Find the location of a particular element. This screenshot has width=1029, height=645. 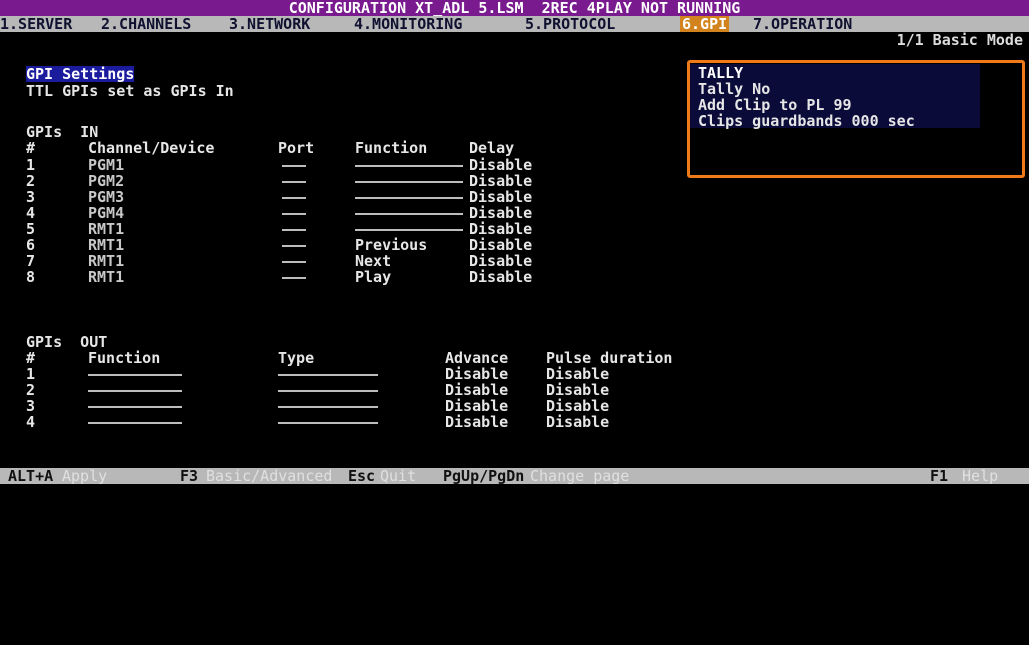

shortcut-label-quit: Quit is located at coordinates (398, 476).